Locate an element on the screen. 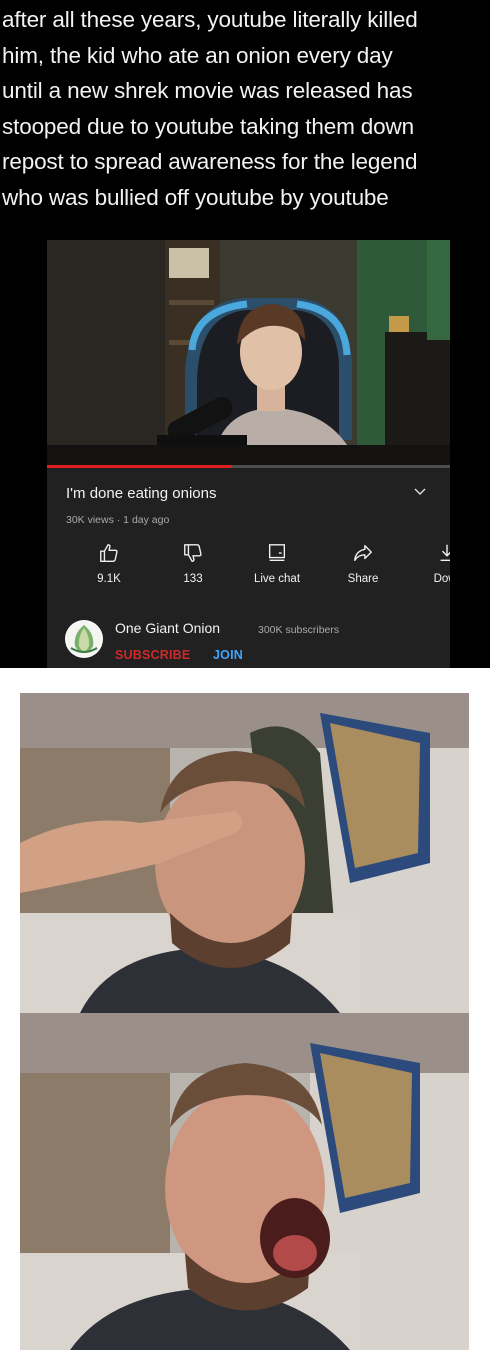 This screenshot has width=490, height=1371. channel-name: One Giant Onion is located at coordinates (167, 628).